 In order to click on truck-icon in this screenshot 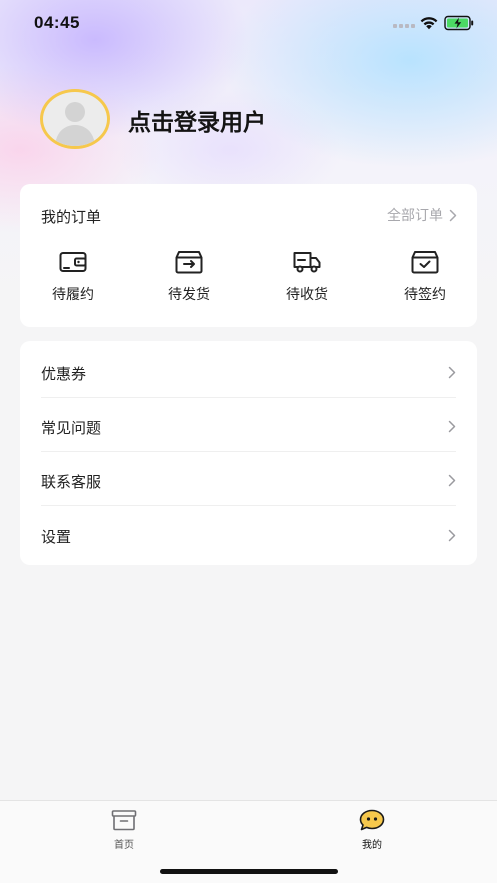, I will do `click(307, 262)`.